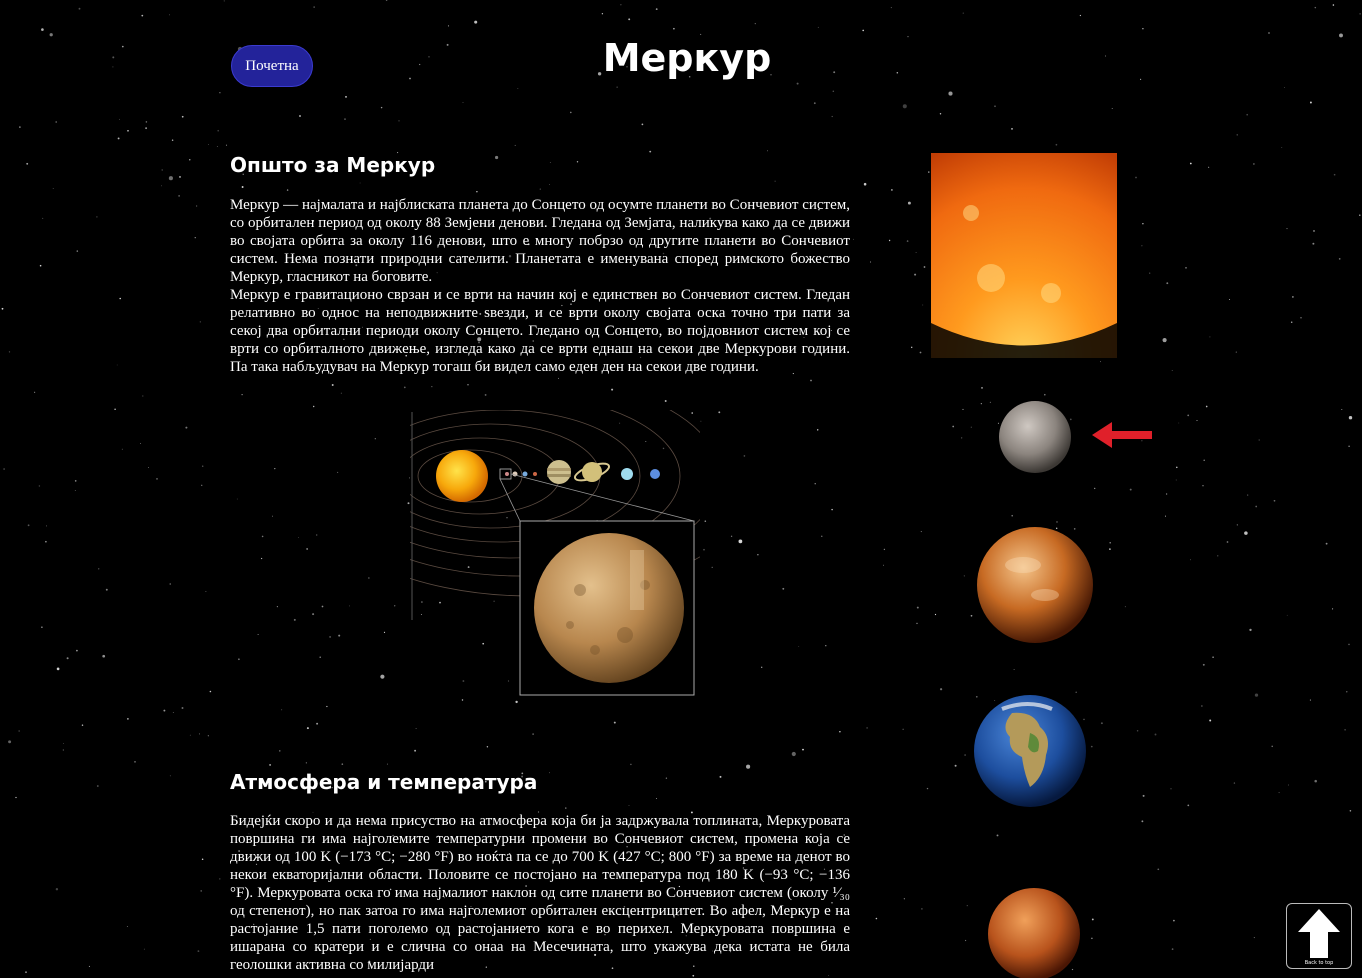 The height and width of the screenshot is (978, 1362). What do you see at coordinates (687, 58) in the screenshot?
I see `page-title: Меркур` at bounding box center [687, 58].